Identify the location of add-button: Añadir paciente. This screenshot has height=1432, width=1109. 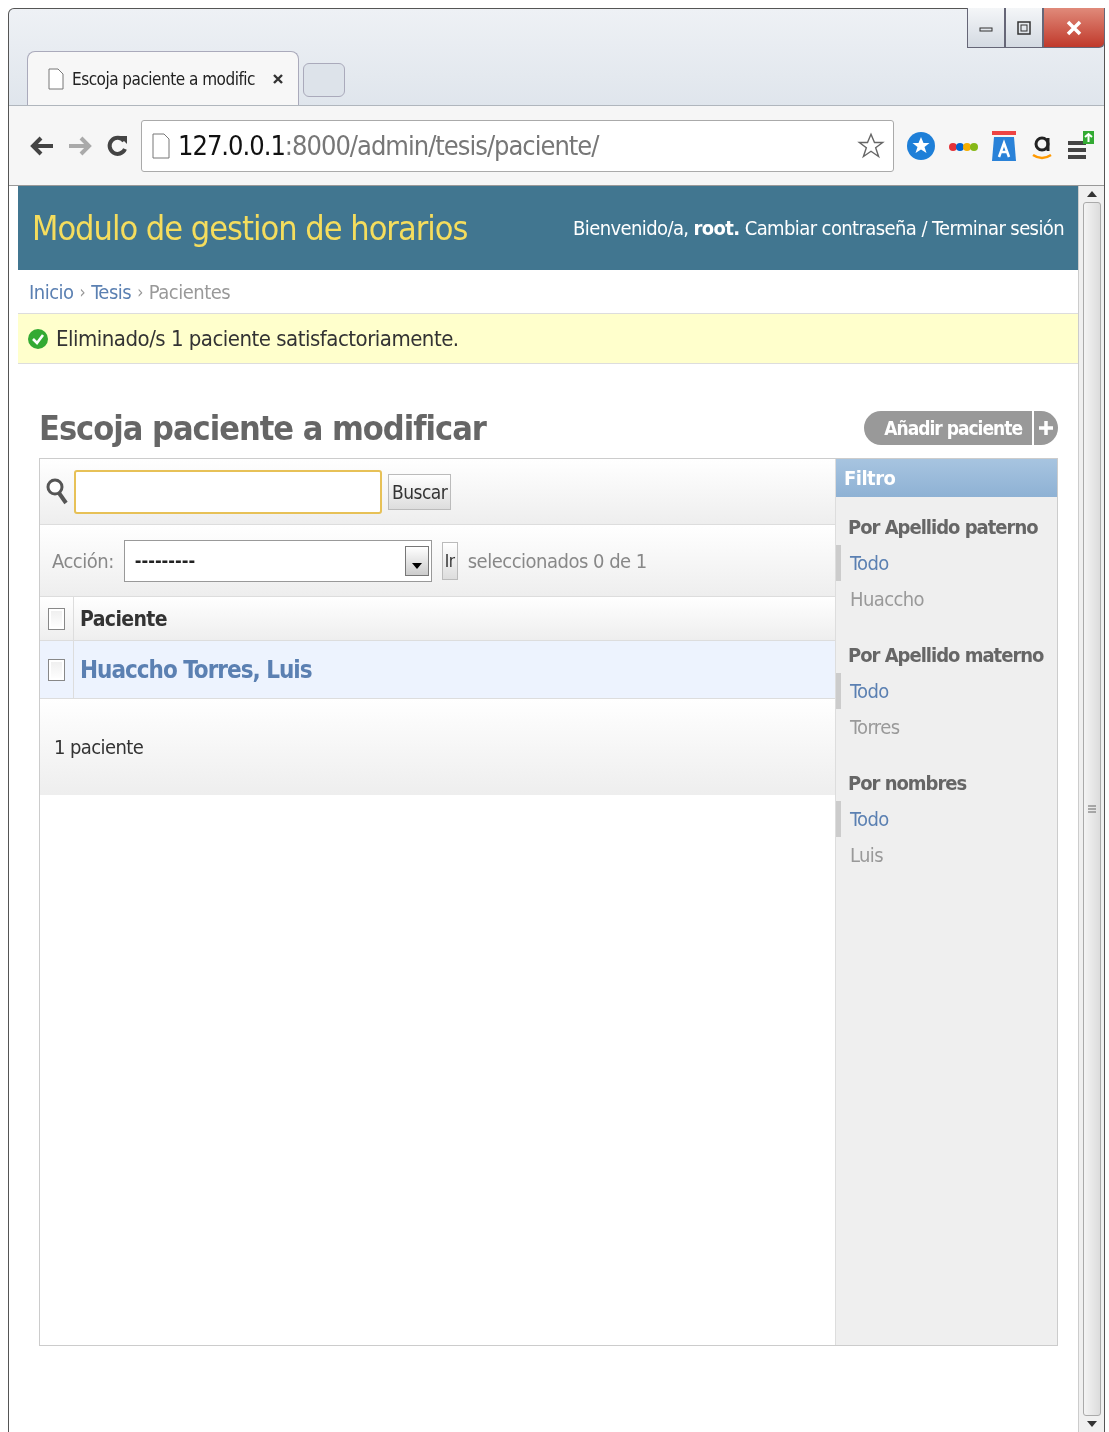
(961, 428).